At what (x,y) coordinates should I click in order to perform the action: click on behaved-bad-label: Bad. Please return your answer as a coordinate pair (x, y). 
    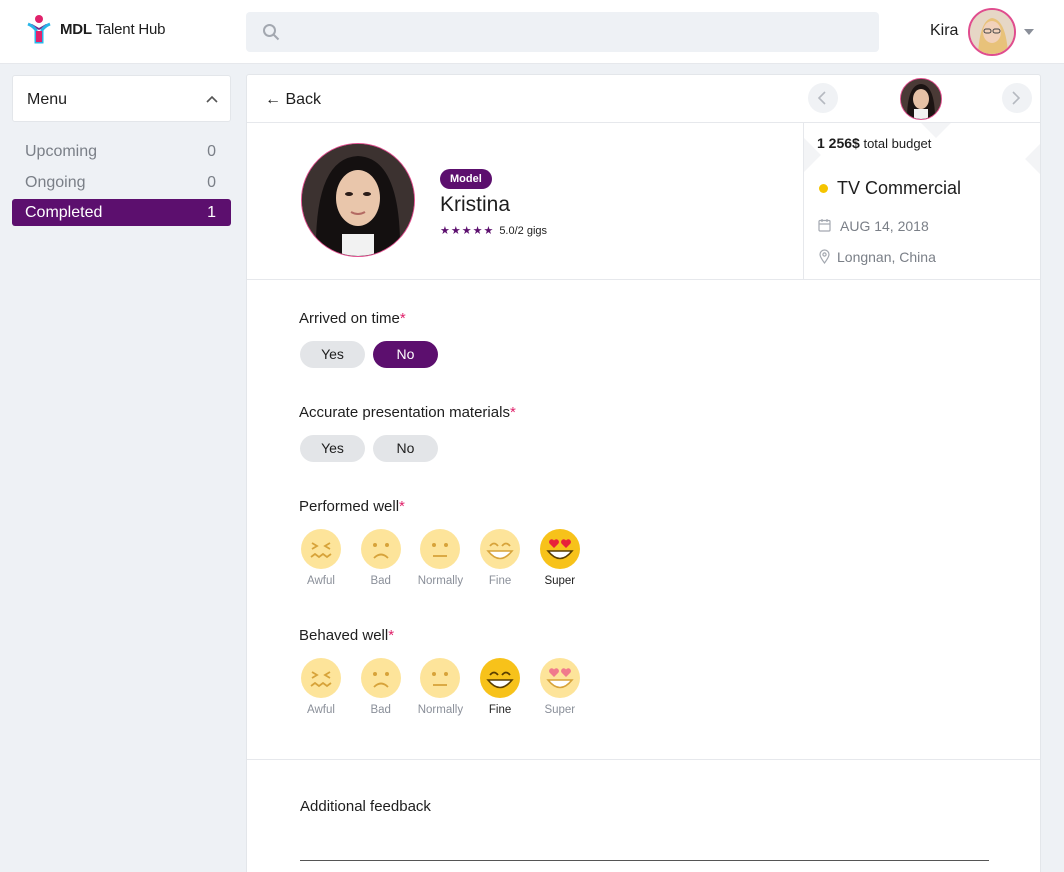
    Looking at the image, I should click on (380, 710).